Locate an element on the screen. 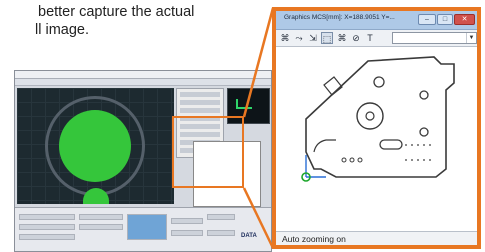 The height and width of the screenshot is (252, 485). graphics-toolbar: ⌘ ⤳ ⇲ ⬚ ⌘ ⊘ T ▼ is located at coordinates (376, 38).